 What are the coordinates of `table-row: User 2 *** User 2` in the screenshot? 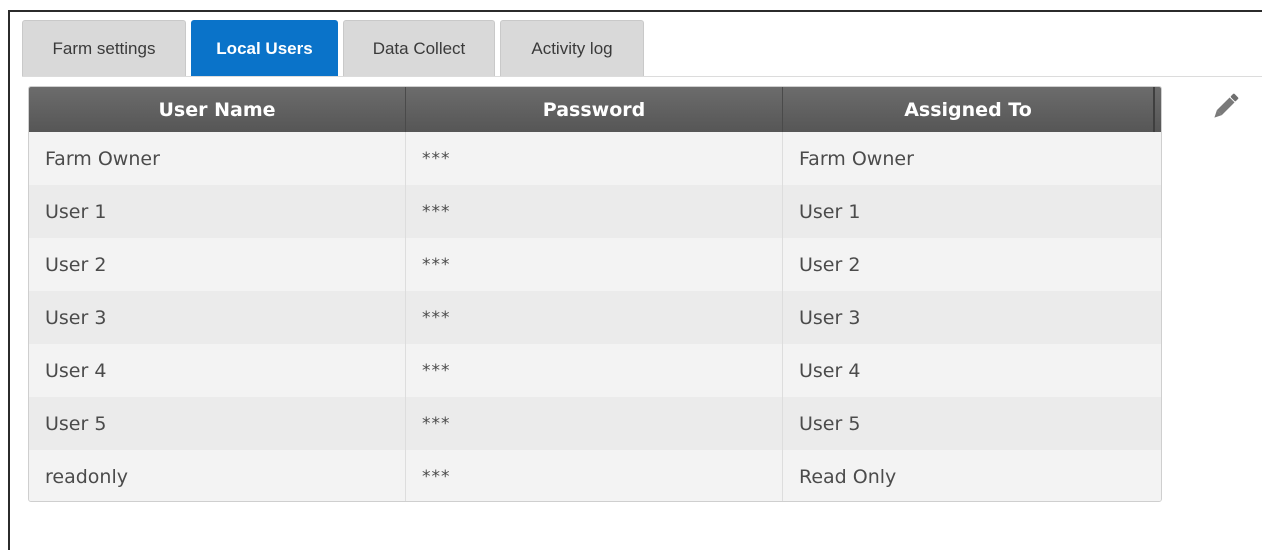 It's located at (595, 264).